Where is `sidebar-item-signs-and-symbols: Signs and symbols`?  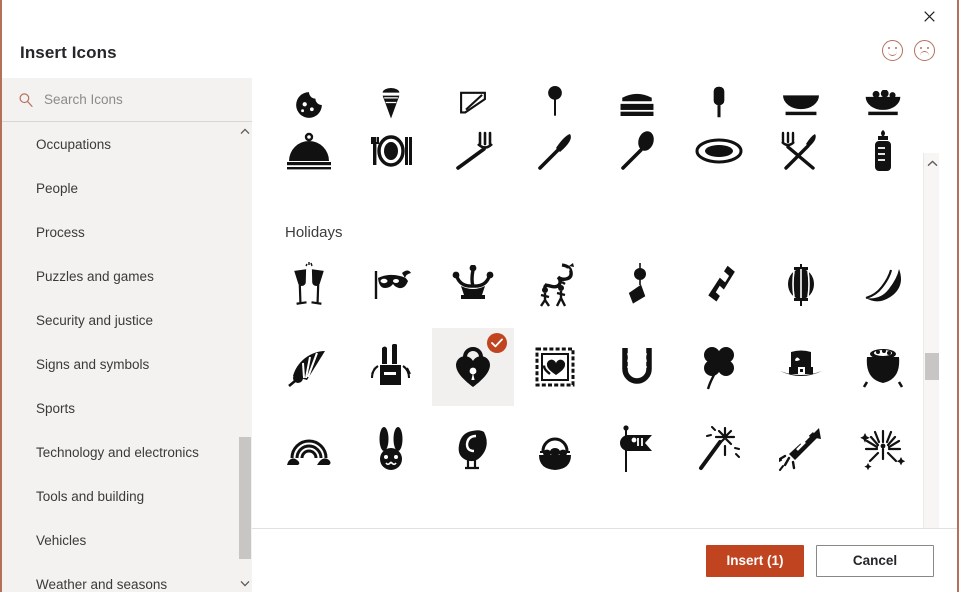 sidebar-item-signs-and-symbols: Signs and symbols is located at coordinates (120, 364).